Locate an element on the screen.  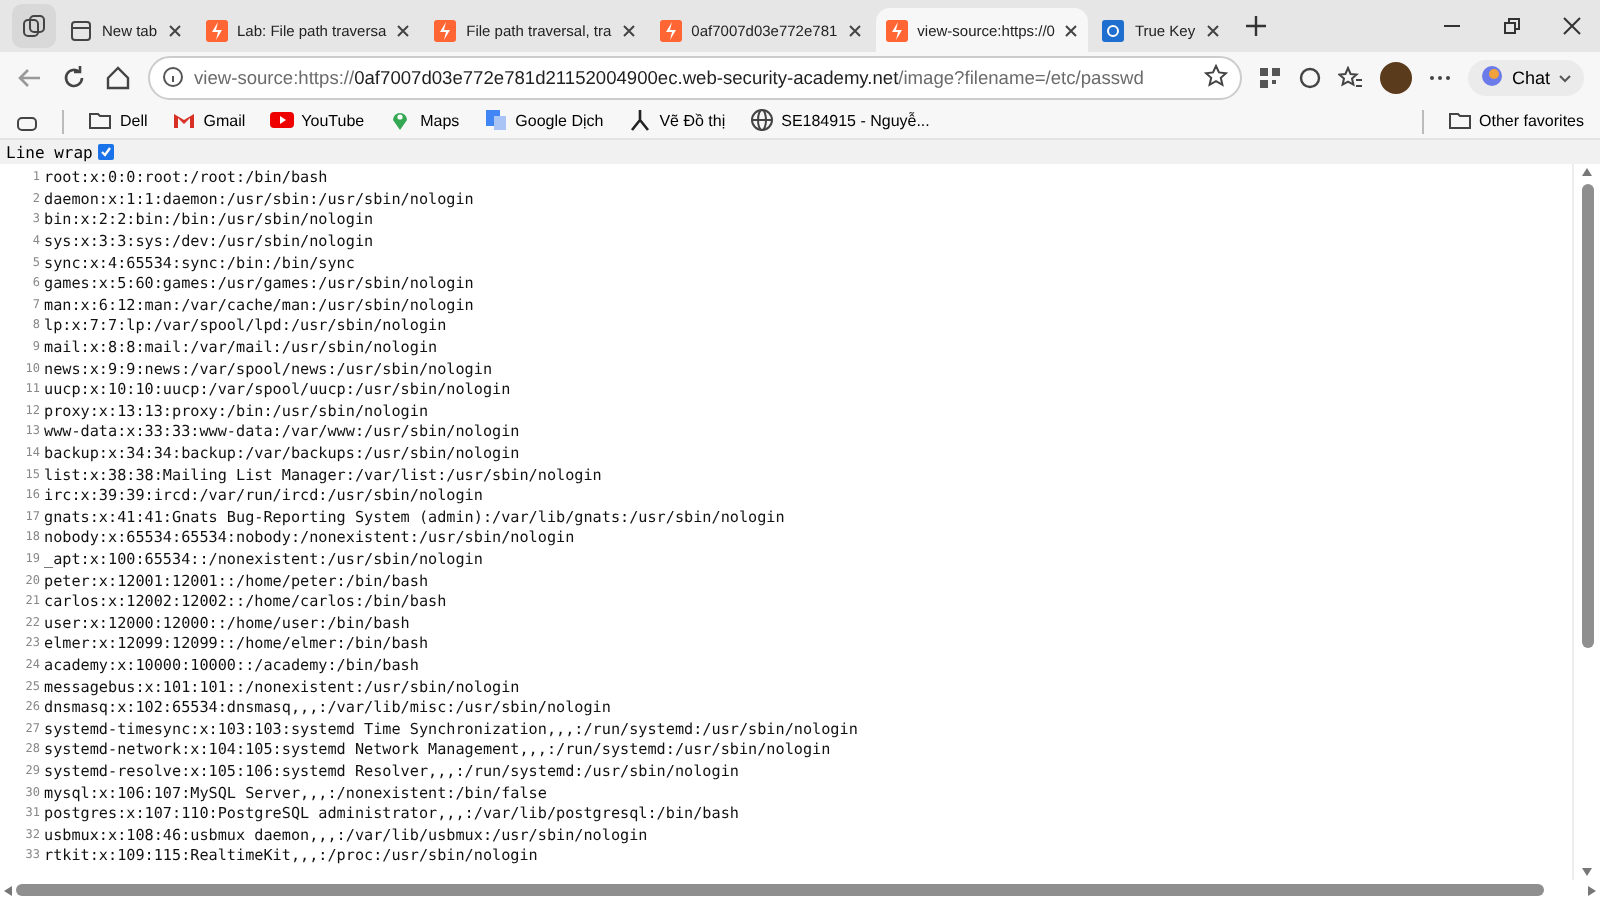
scroll-down-arrow-icon is located at coordinates (1587, 872).